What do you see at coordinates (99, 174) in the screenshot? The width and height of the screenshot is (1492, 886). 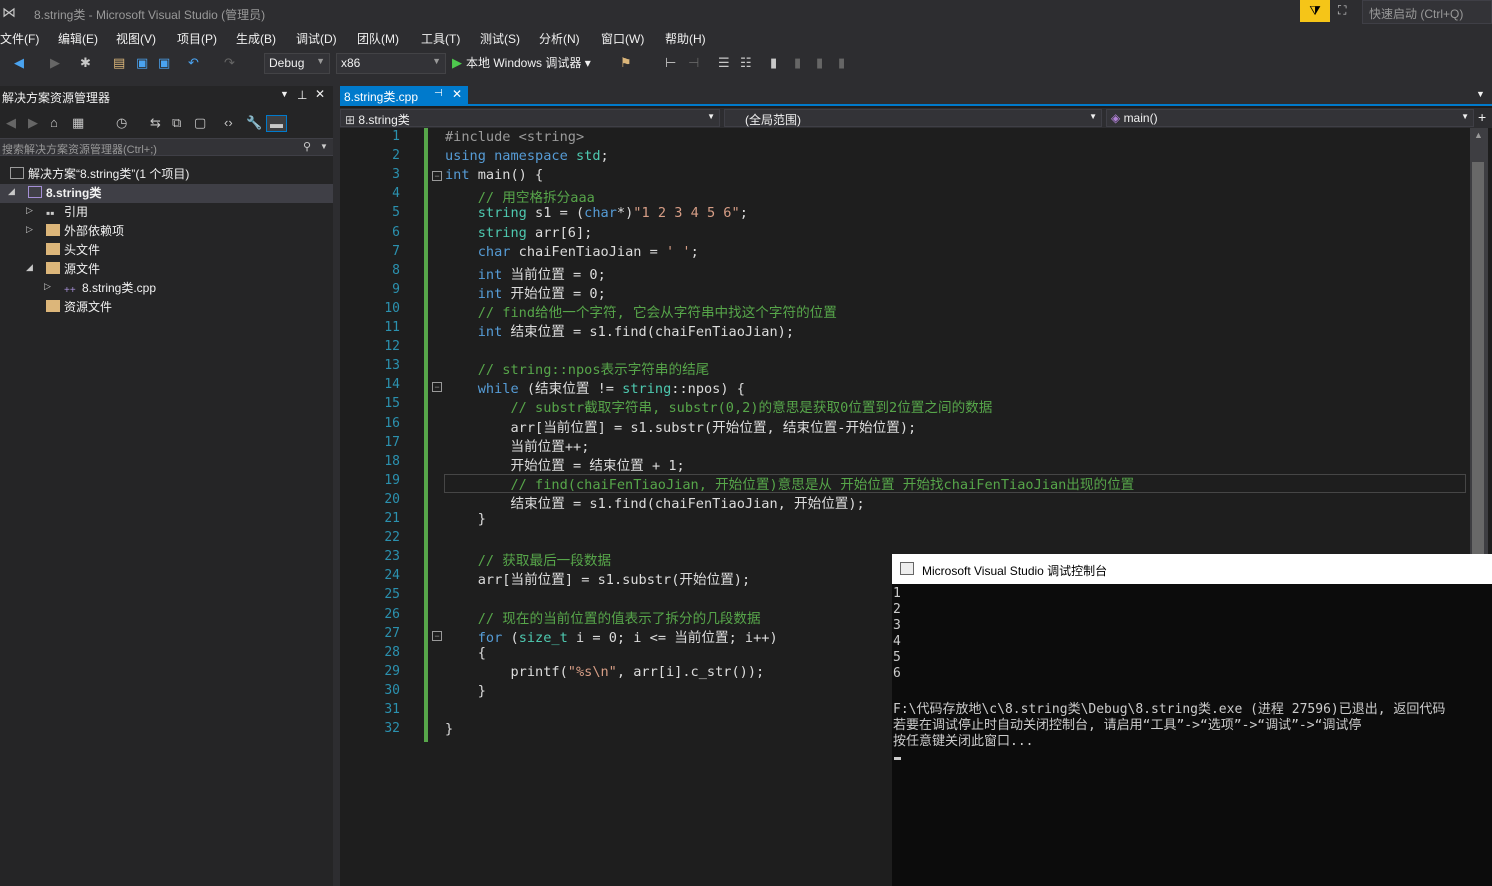 I see `solution-node: 解决方案“8.string类”(1 个项目)` at bounding box center [99, 174].